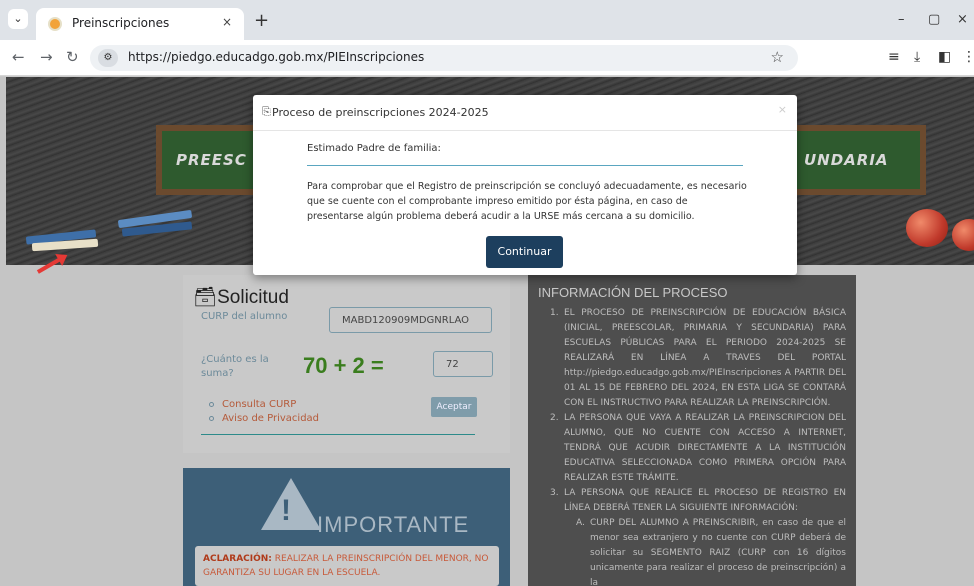  Describe the element at coordinates (252, 404) in the screenshot. I see `consulta-curp-link: Consulta CURP` at that location.